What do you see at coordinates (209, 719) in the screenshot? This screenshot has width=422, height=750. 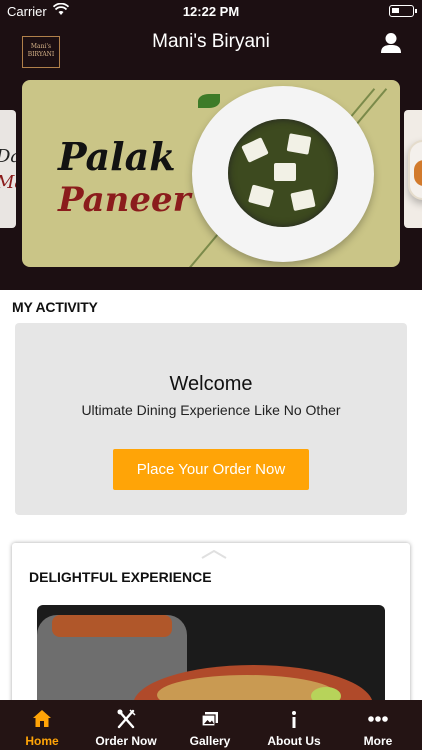 I see `gallery-icon` at bounding box center [209, 719].